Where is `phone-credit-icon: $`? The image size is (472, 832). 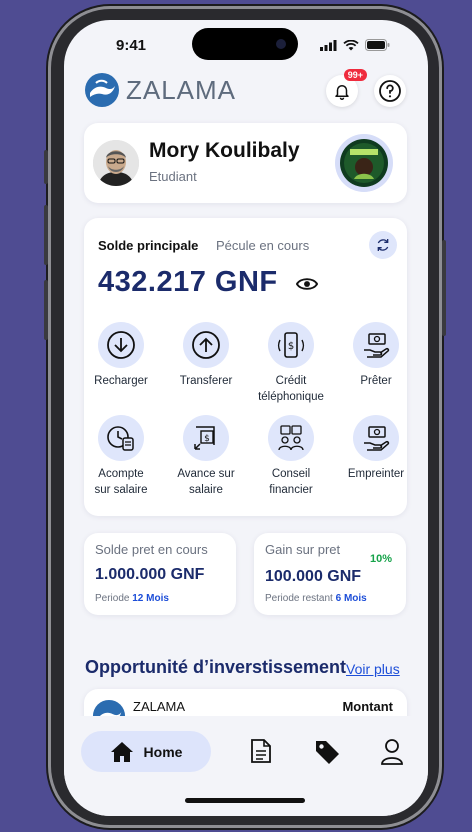
phone-credit-icon: $ is located at coordinates (291, 345).